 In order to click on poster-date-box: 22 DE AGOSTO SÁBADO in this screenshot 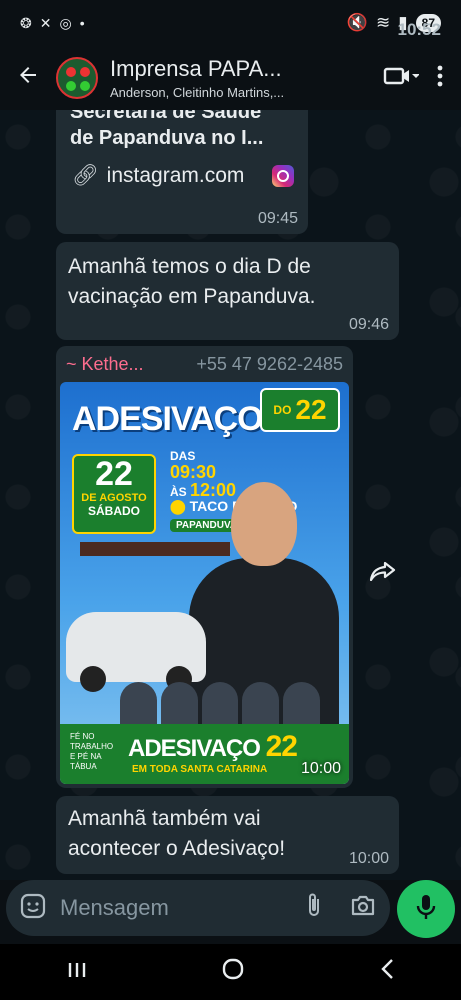, I will do `click(114, 494)`.